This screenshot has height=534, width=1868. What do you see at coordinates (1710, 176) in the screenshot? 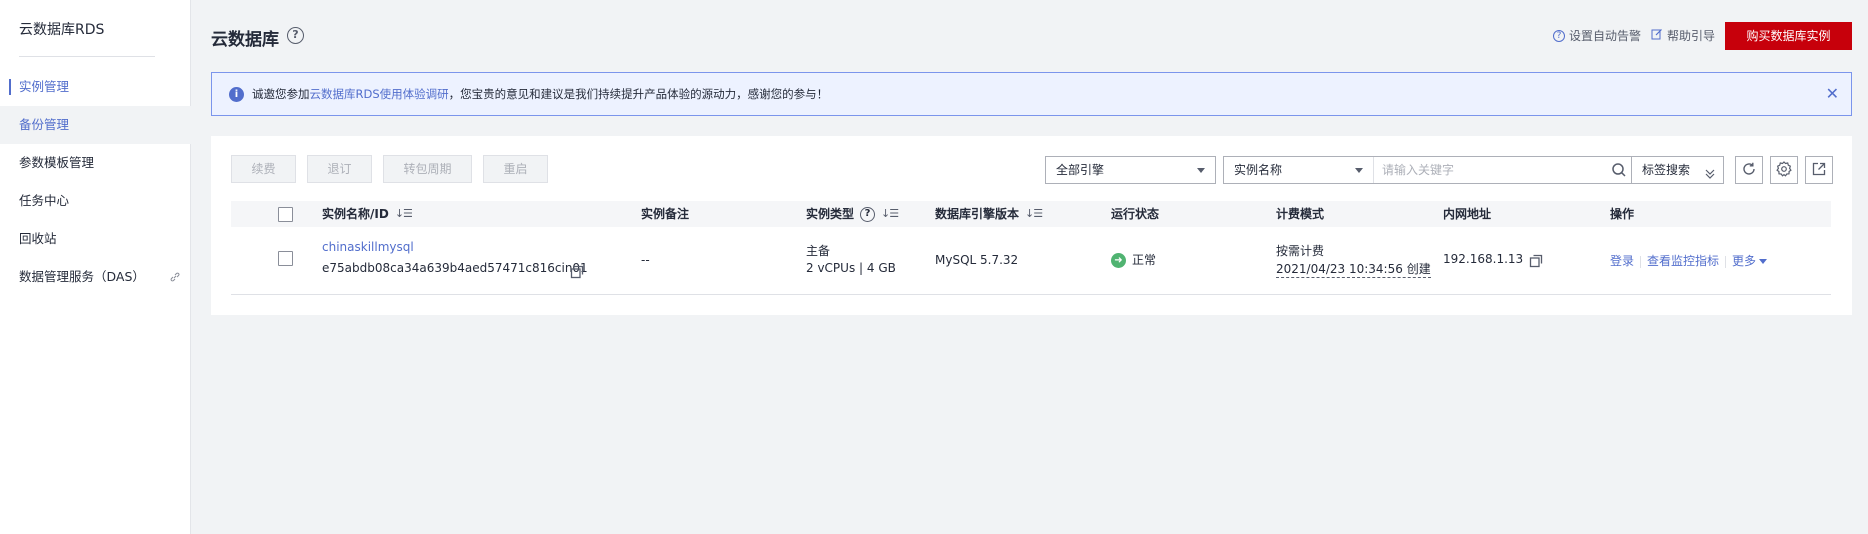
I see `double-chevron-down-icon` at bounding box center [1710, 176].